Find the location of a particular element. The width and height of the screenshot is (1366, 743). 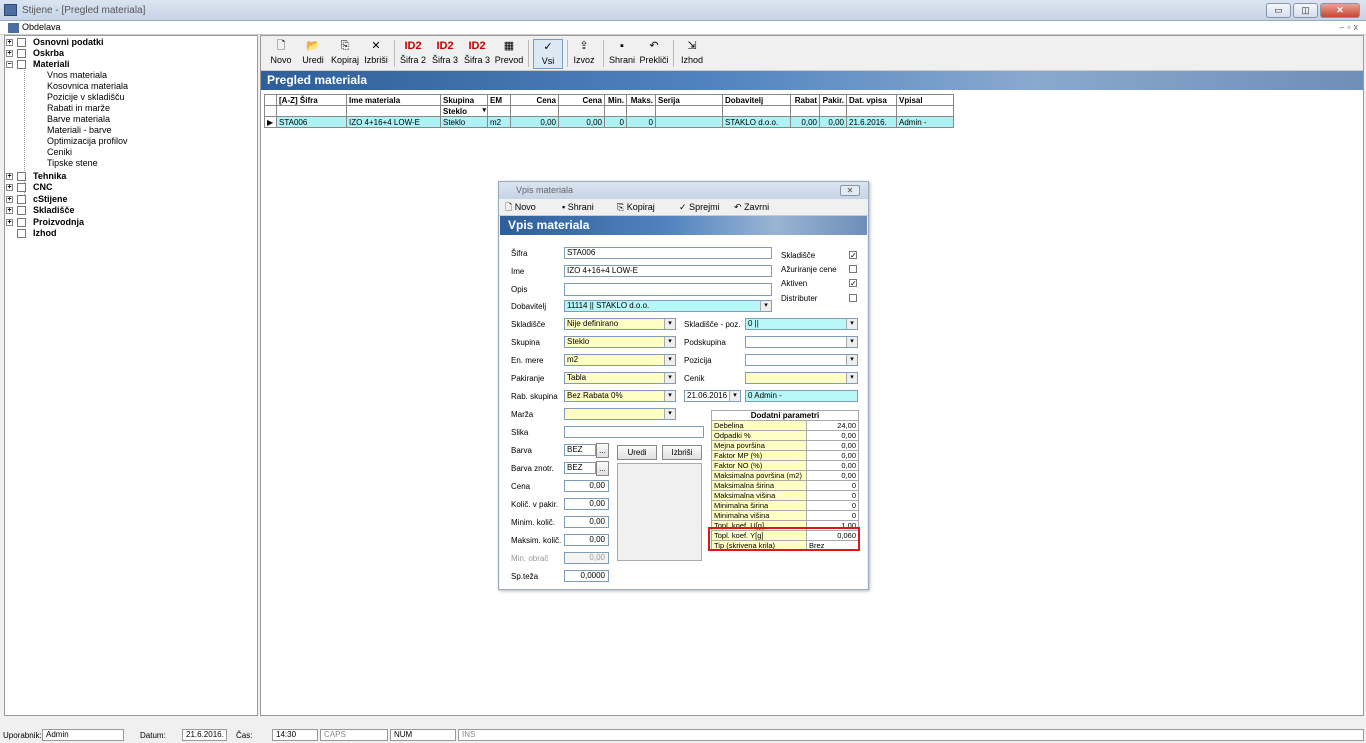

col-serija: Serija is located at coordinates (689, 100).